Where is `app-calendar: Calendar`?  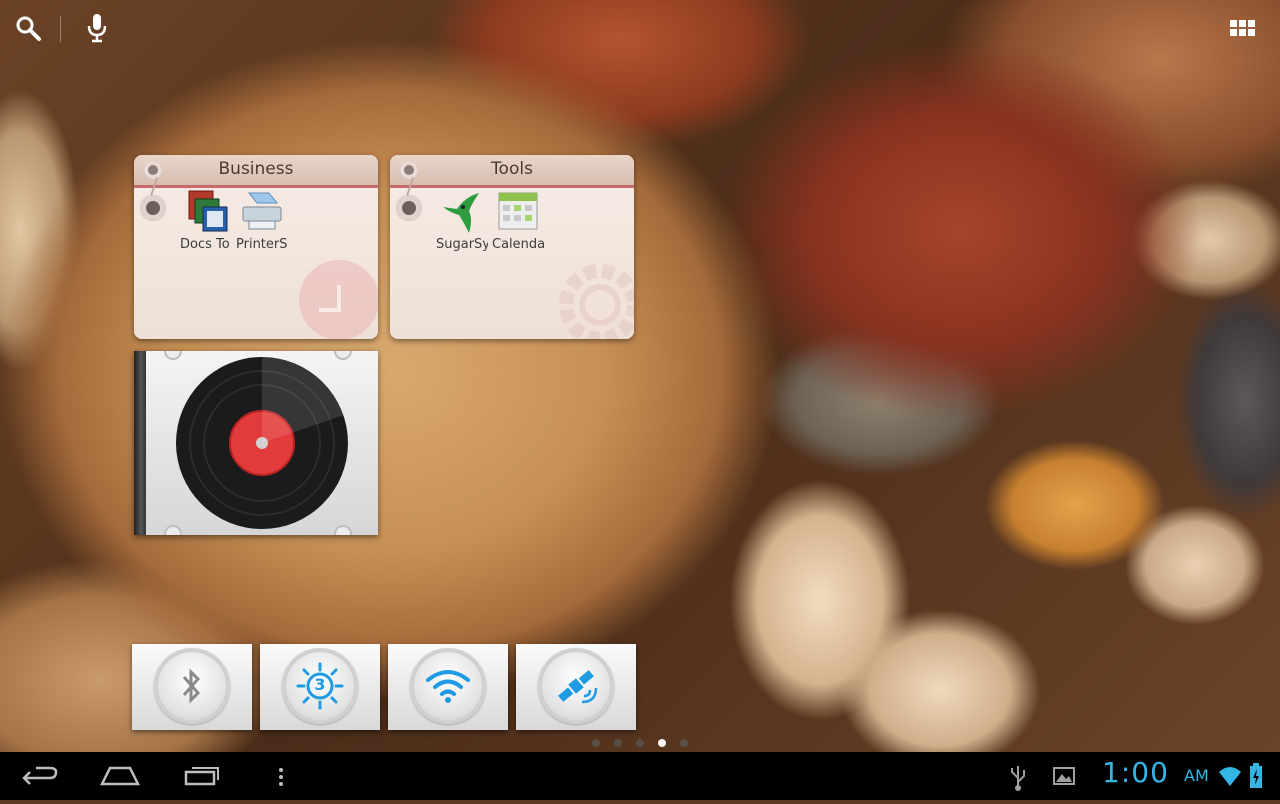 app-calendar: Calendar is located at coordinates (518, 220).